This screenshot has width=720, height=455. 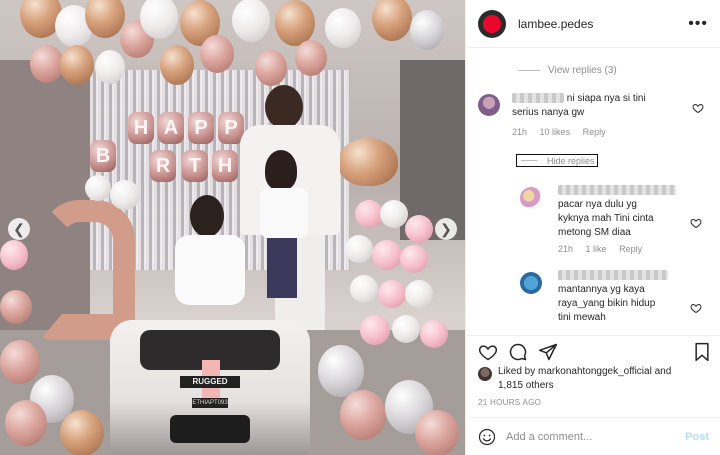 What do you see at coordinates (597, 204) in the screenshot?
I see `comment-text-line: pacar nya dulu yg` at bounding box center [597, 204].